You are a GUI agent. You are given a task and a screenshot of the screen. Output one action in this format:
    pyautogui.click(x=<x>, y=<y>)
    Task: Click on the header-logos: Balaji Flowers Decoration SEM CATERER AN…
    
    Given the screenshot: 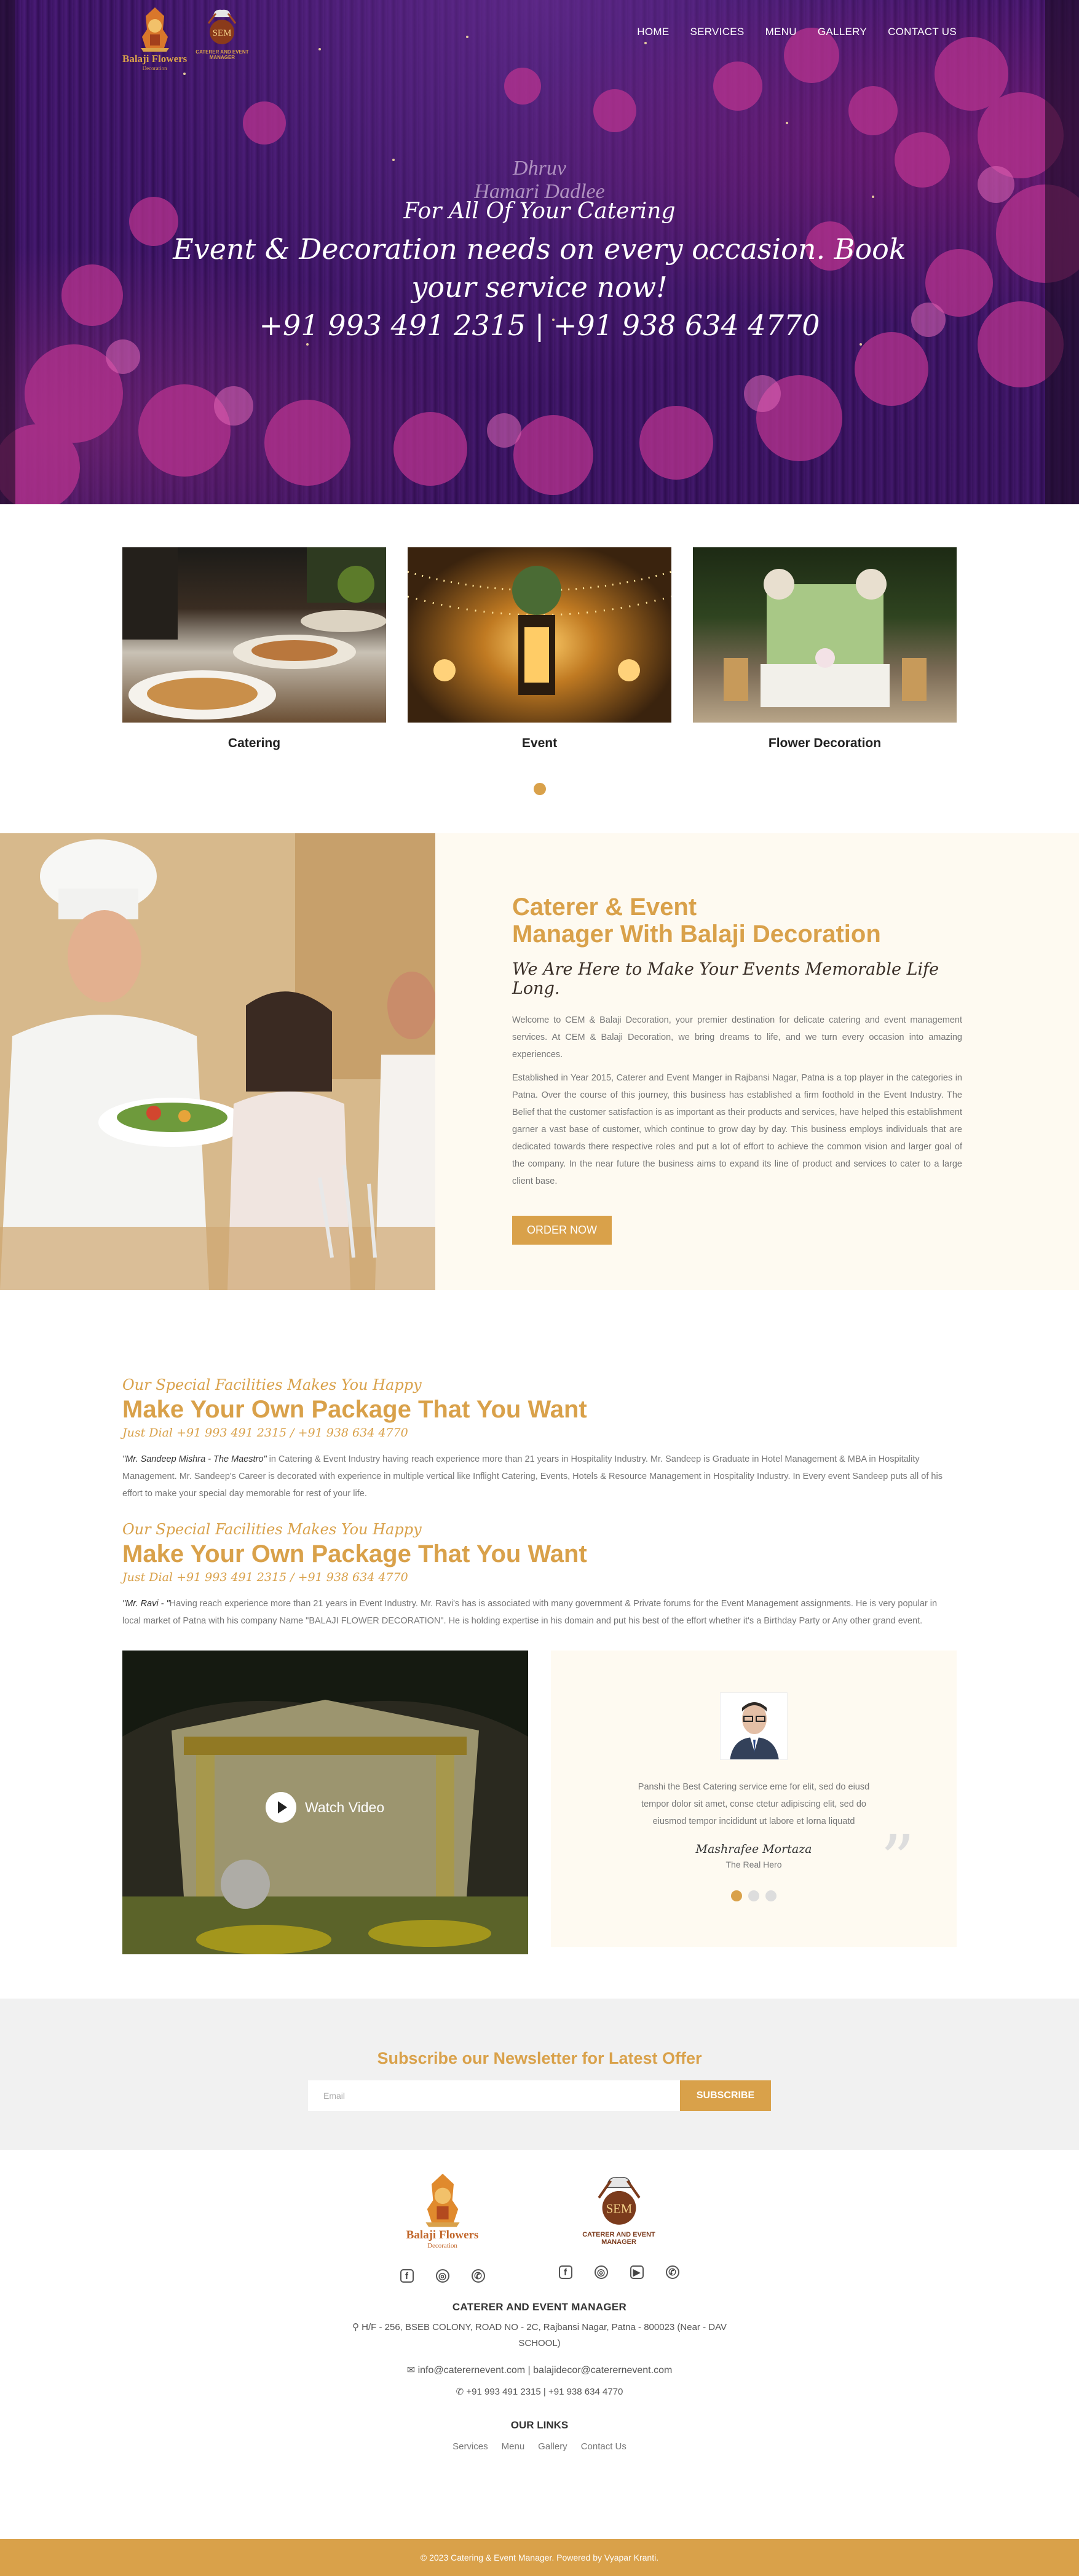 What is the action you would take?
    pyautogui.click(x=185, y=38)
    